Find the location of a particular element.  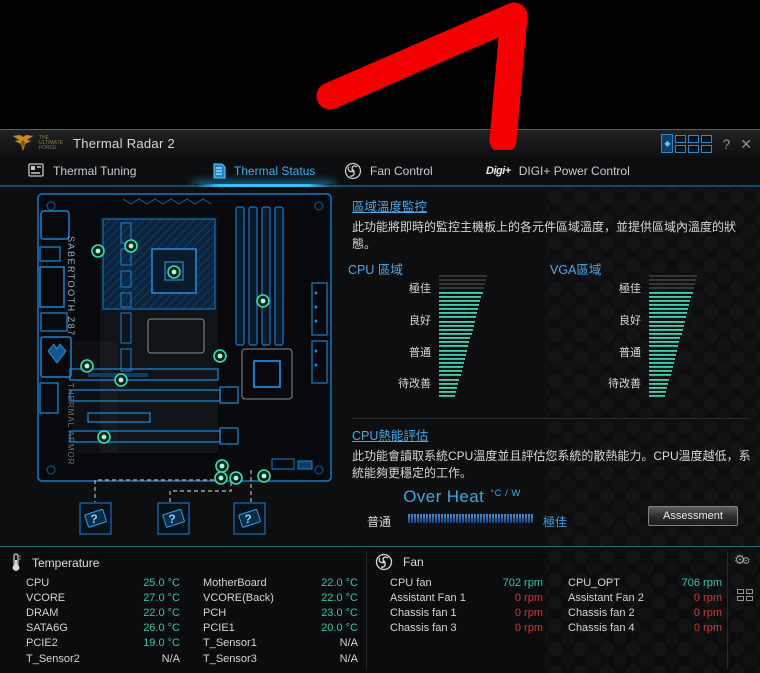

row-label: SATA6G is located at coordinates (47, 628).